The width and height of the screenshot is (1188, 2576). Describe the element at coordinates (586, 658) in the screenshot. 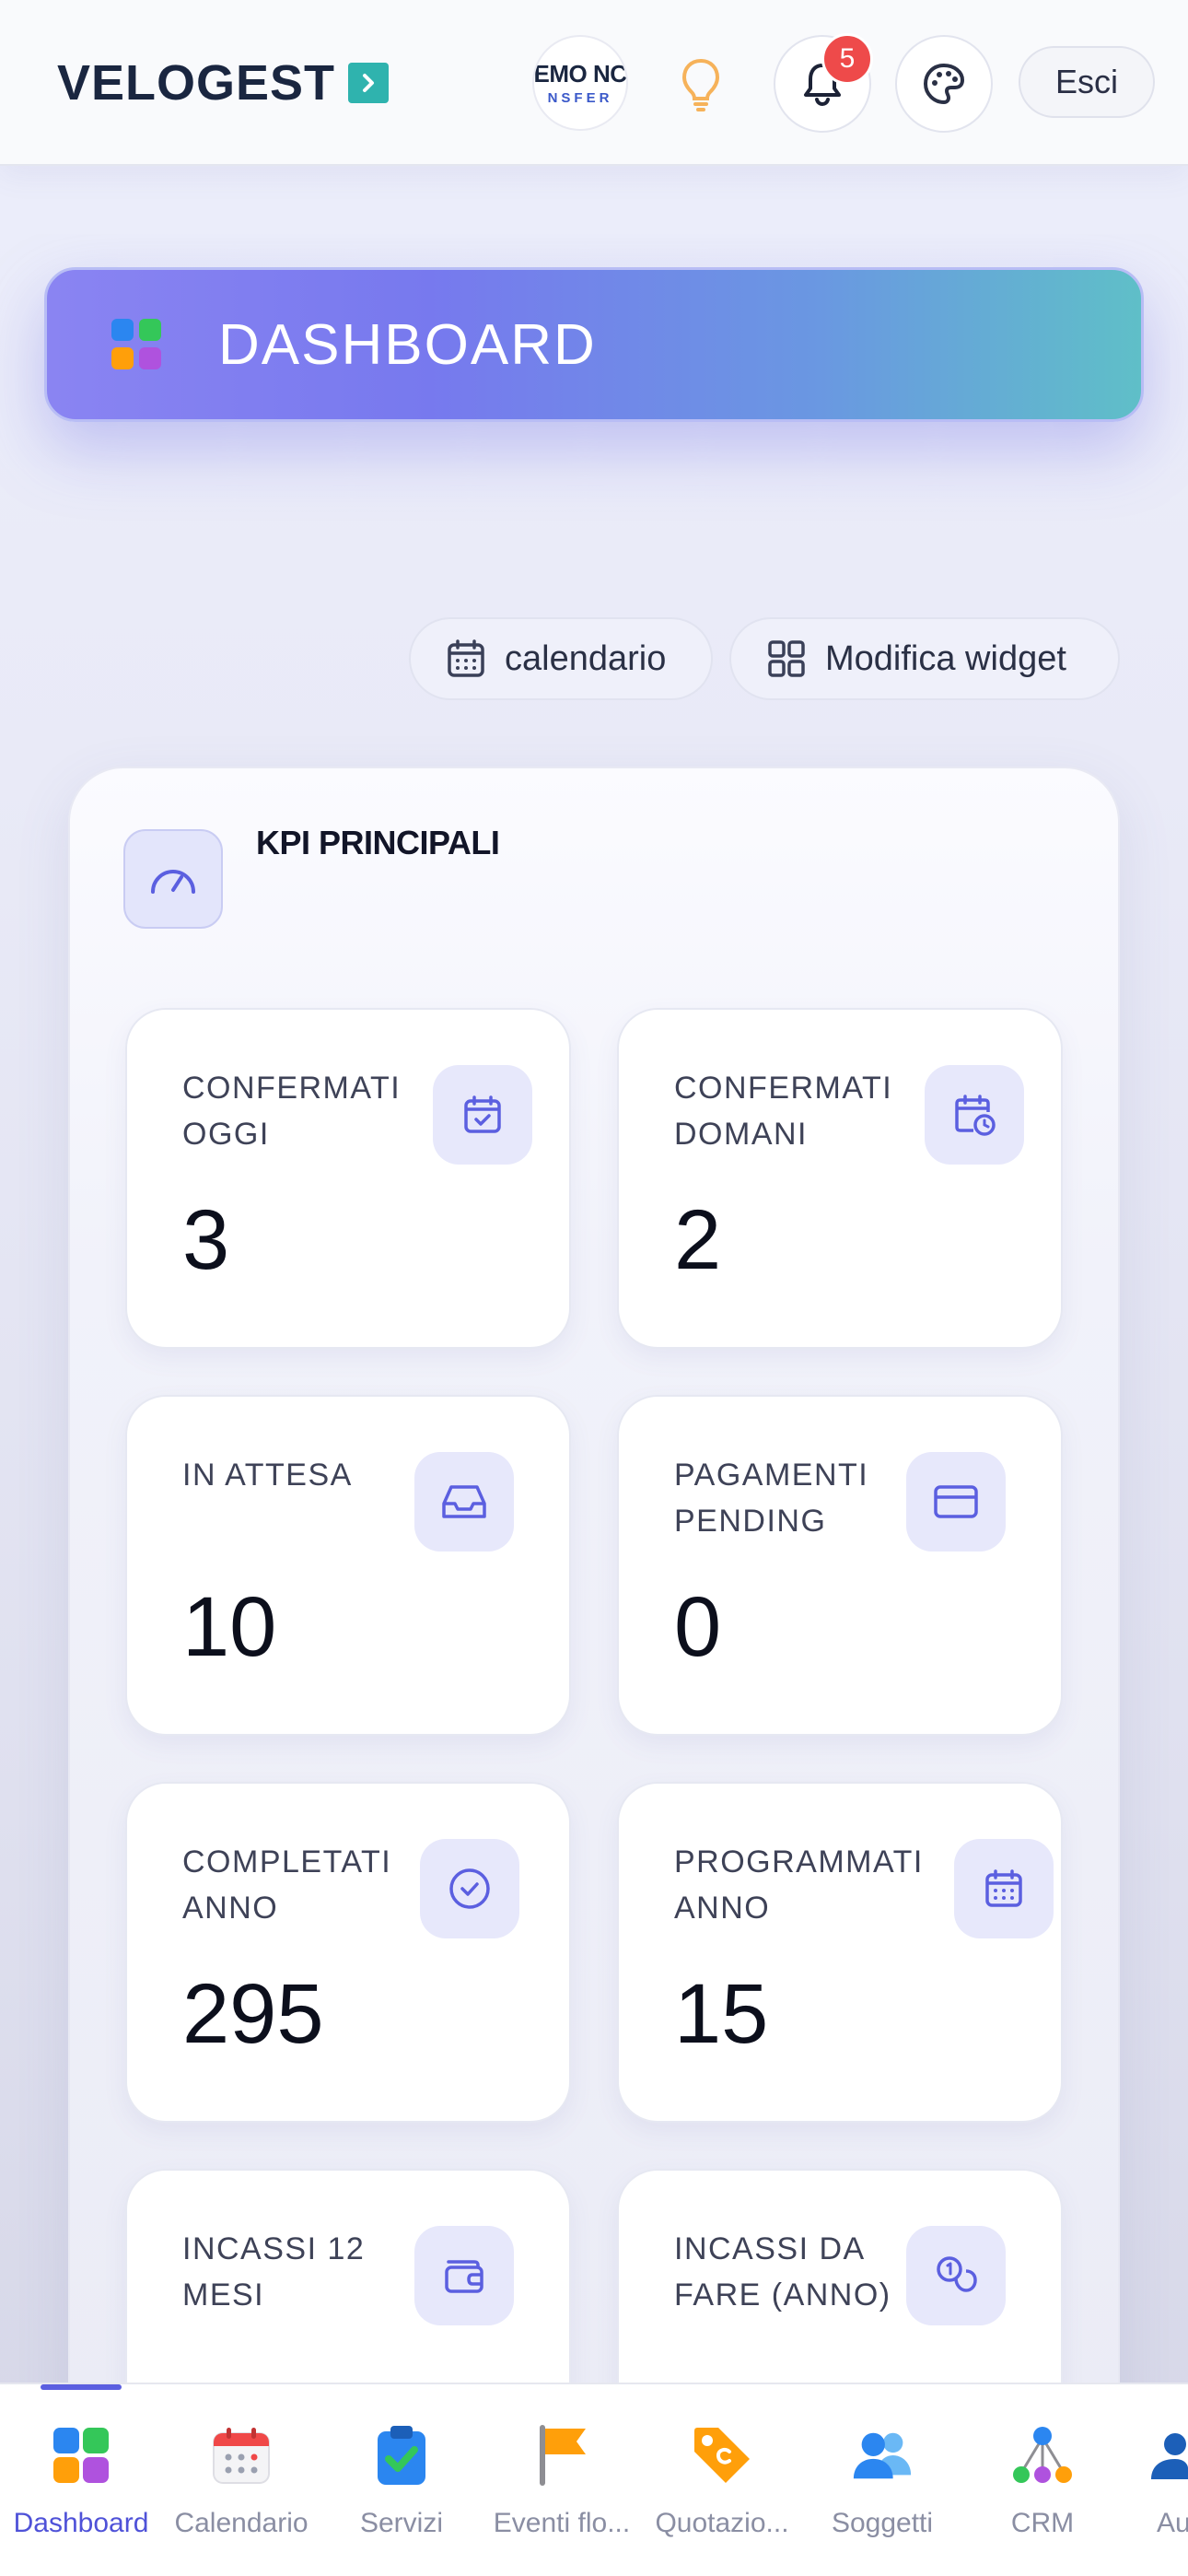

I see `calendar-button-label: calendario` at that location.